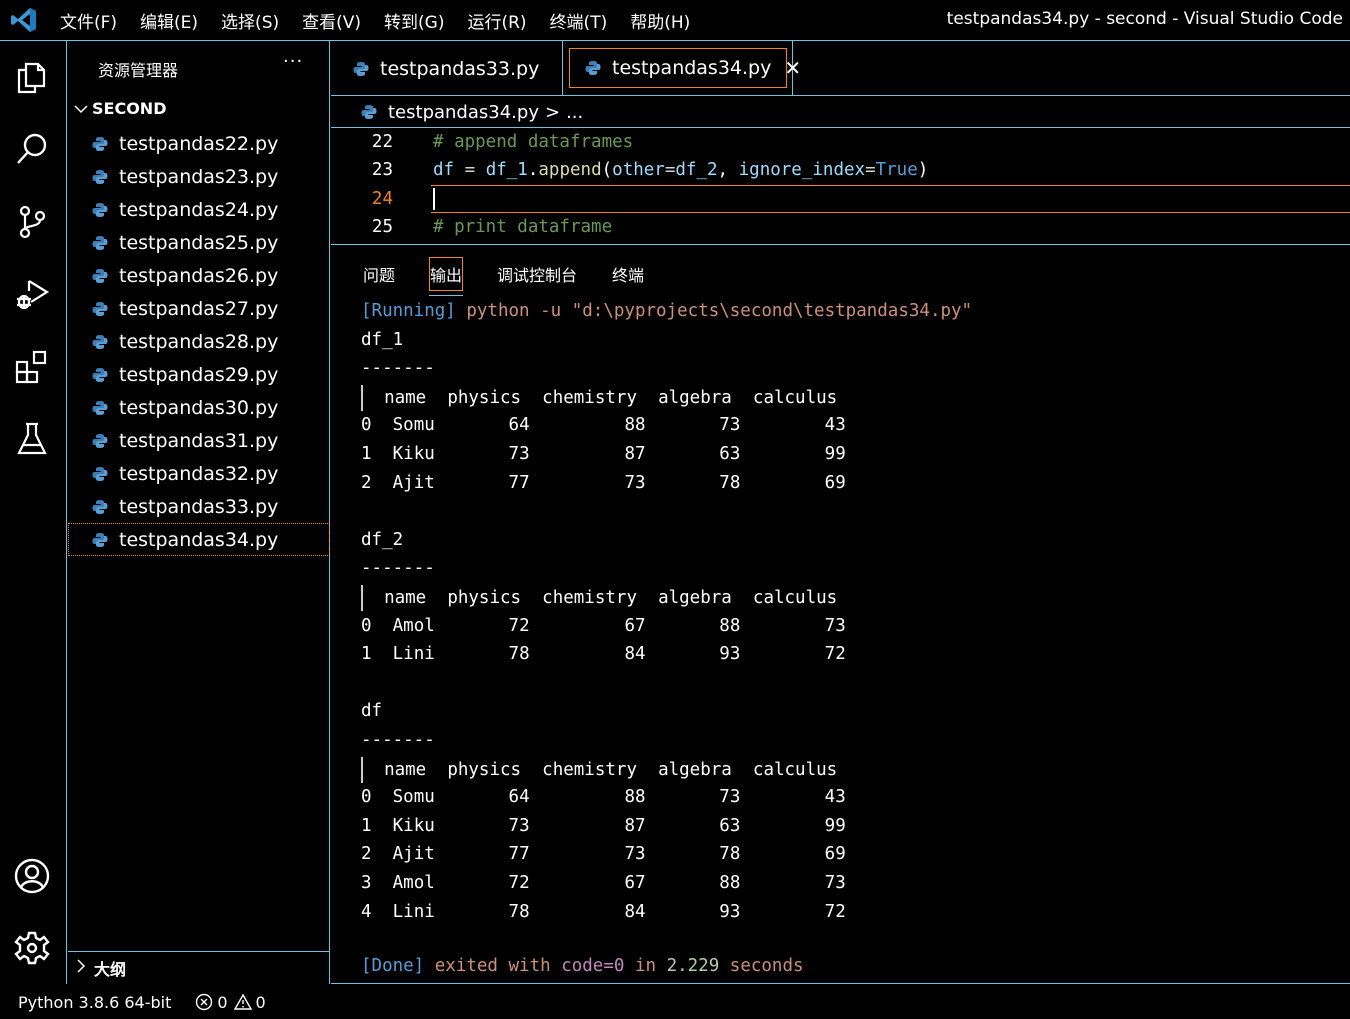  I want to click on outline-section: 大纲, so click(199, 967).